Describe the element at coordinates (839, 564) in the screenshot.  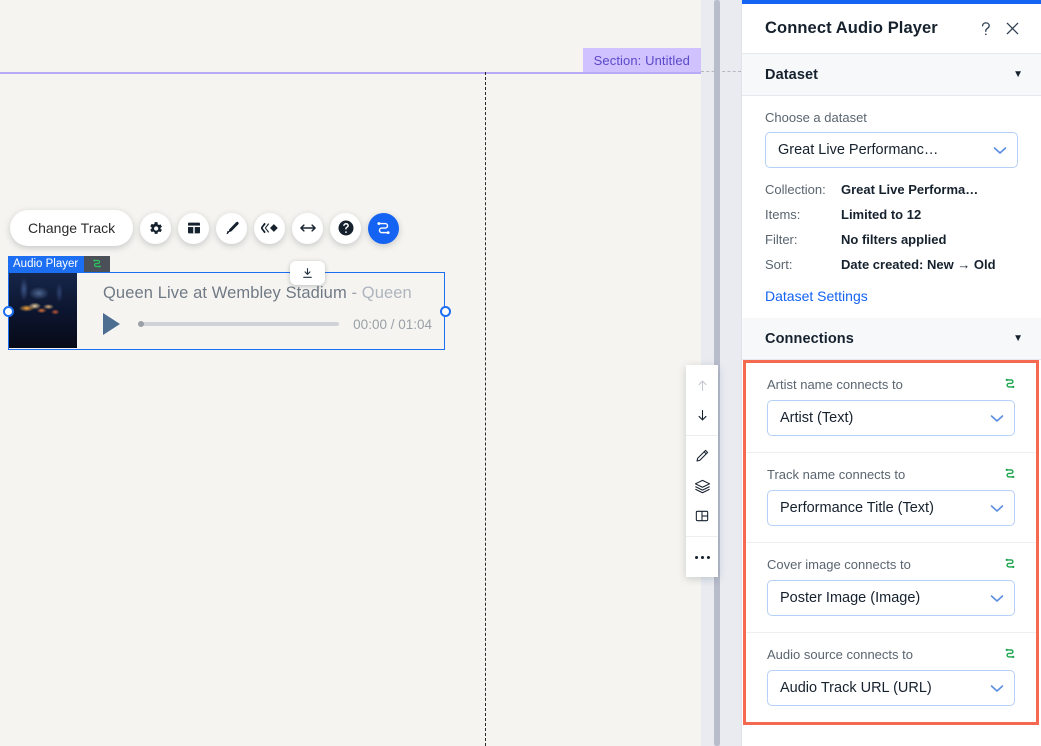
I see `connection-label: Cover image connects to` at that location.